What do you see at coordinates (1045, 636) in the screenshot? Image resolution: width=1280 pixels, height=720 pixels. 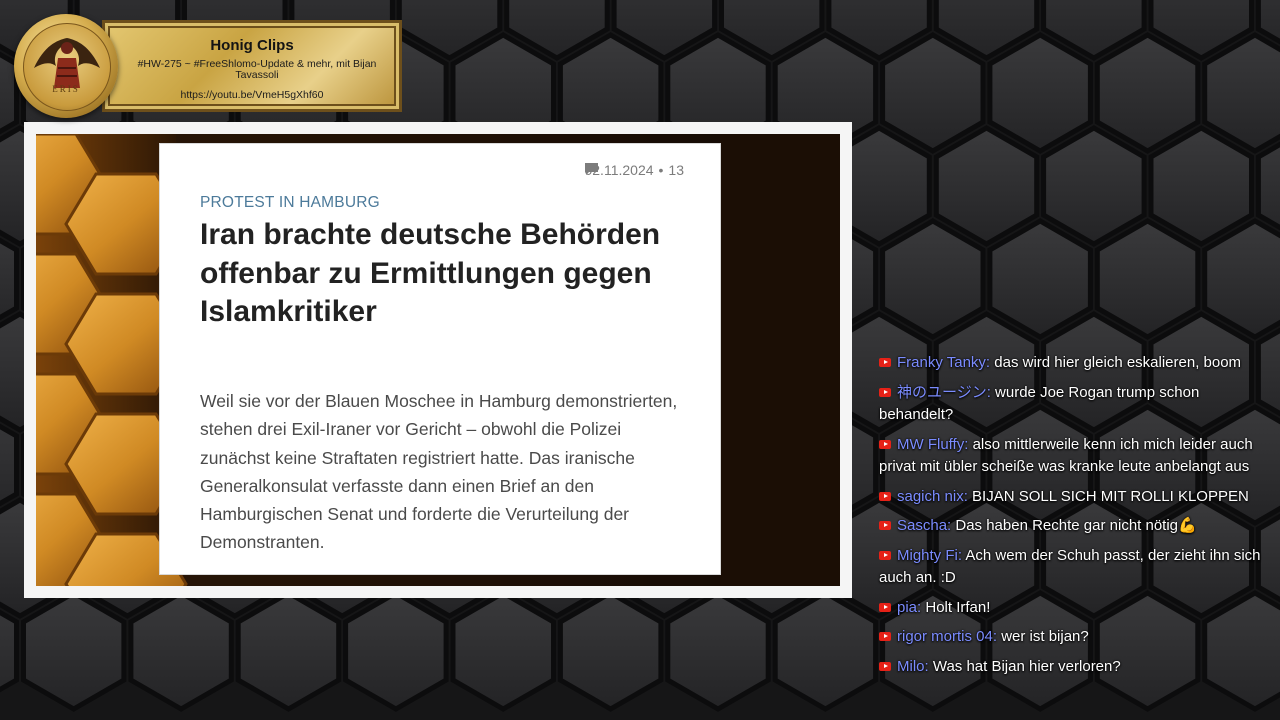 I see `chat-text: wer ist bijan?` at bounding box center [1045, 636].